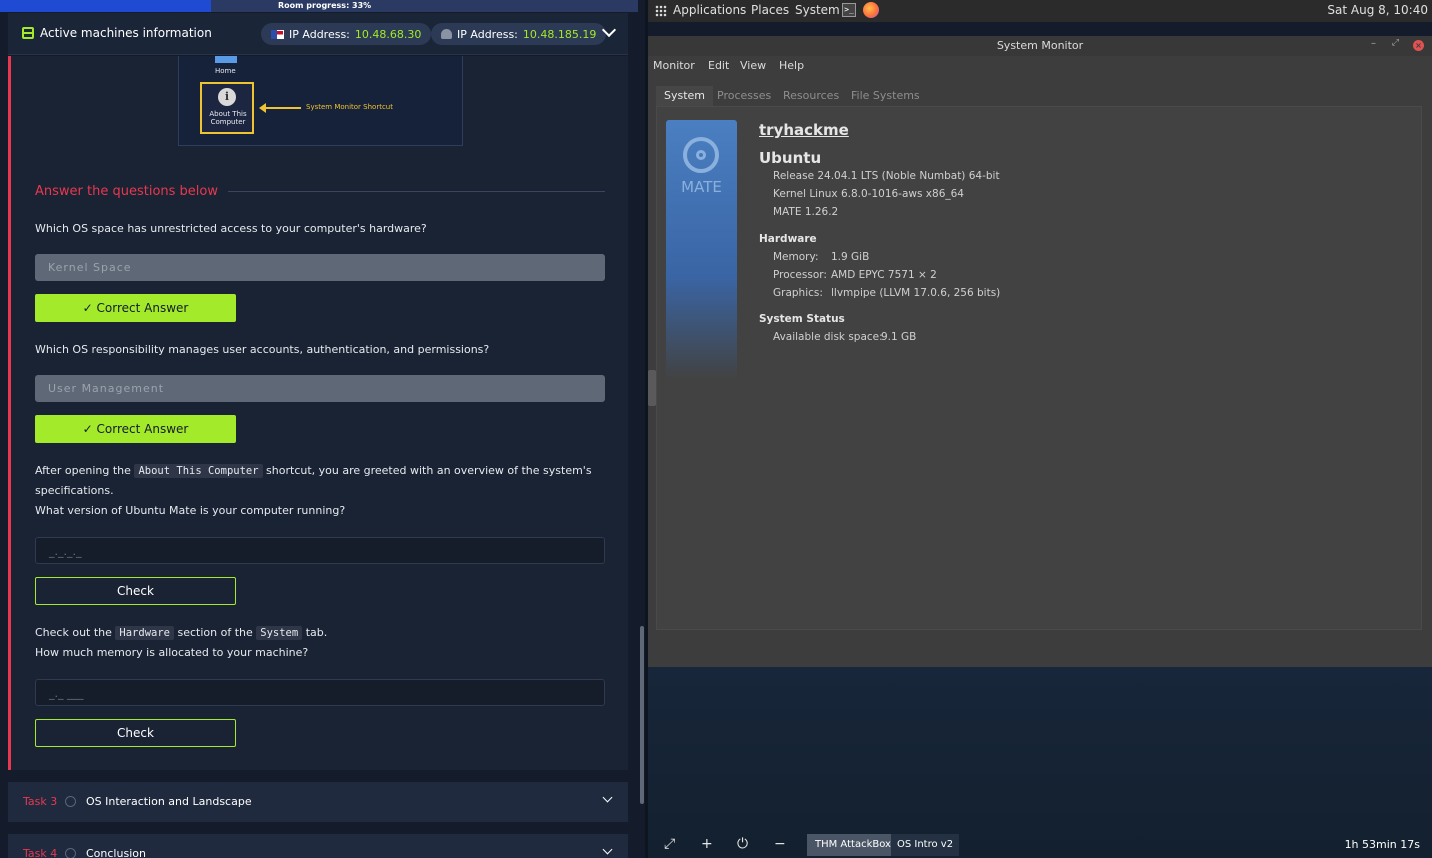 Image resolution: width=1432 pixels, height=858 pixels. What do you see at coordinates (135, 591) in the screenshot?
I see `check-button-3: Check` at bounding box center [135, 591].